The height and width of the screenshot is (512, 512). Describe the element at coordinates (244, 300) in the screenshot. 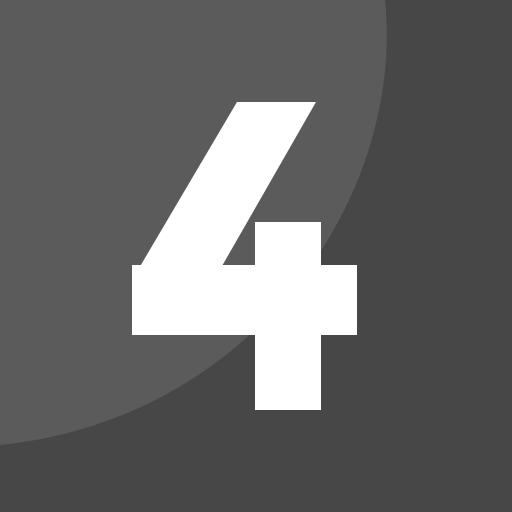

I see `digit-four-crossbar` at that location.